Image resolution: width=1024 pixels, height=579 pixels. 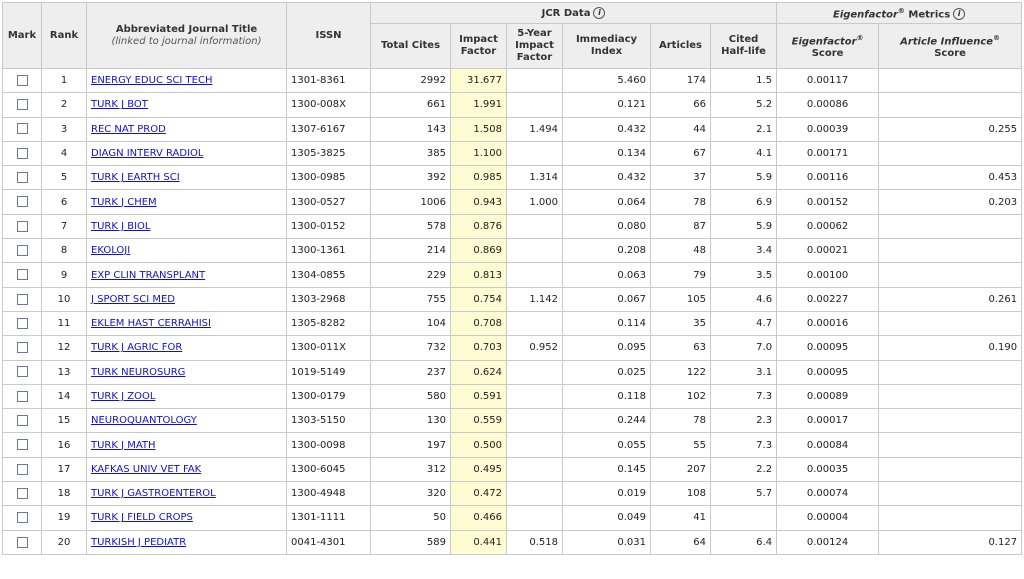 What do you see at coordinates (186, 29) in the screenshot?
I see `header-title-label: Abbreviated Journal Title` at bounding box center [186, 29].